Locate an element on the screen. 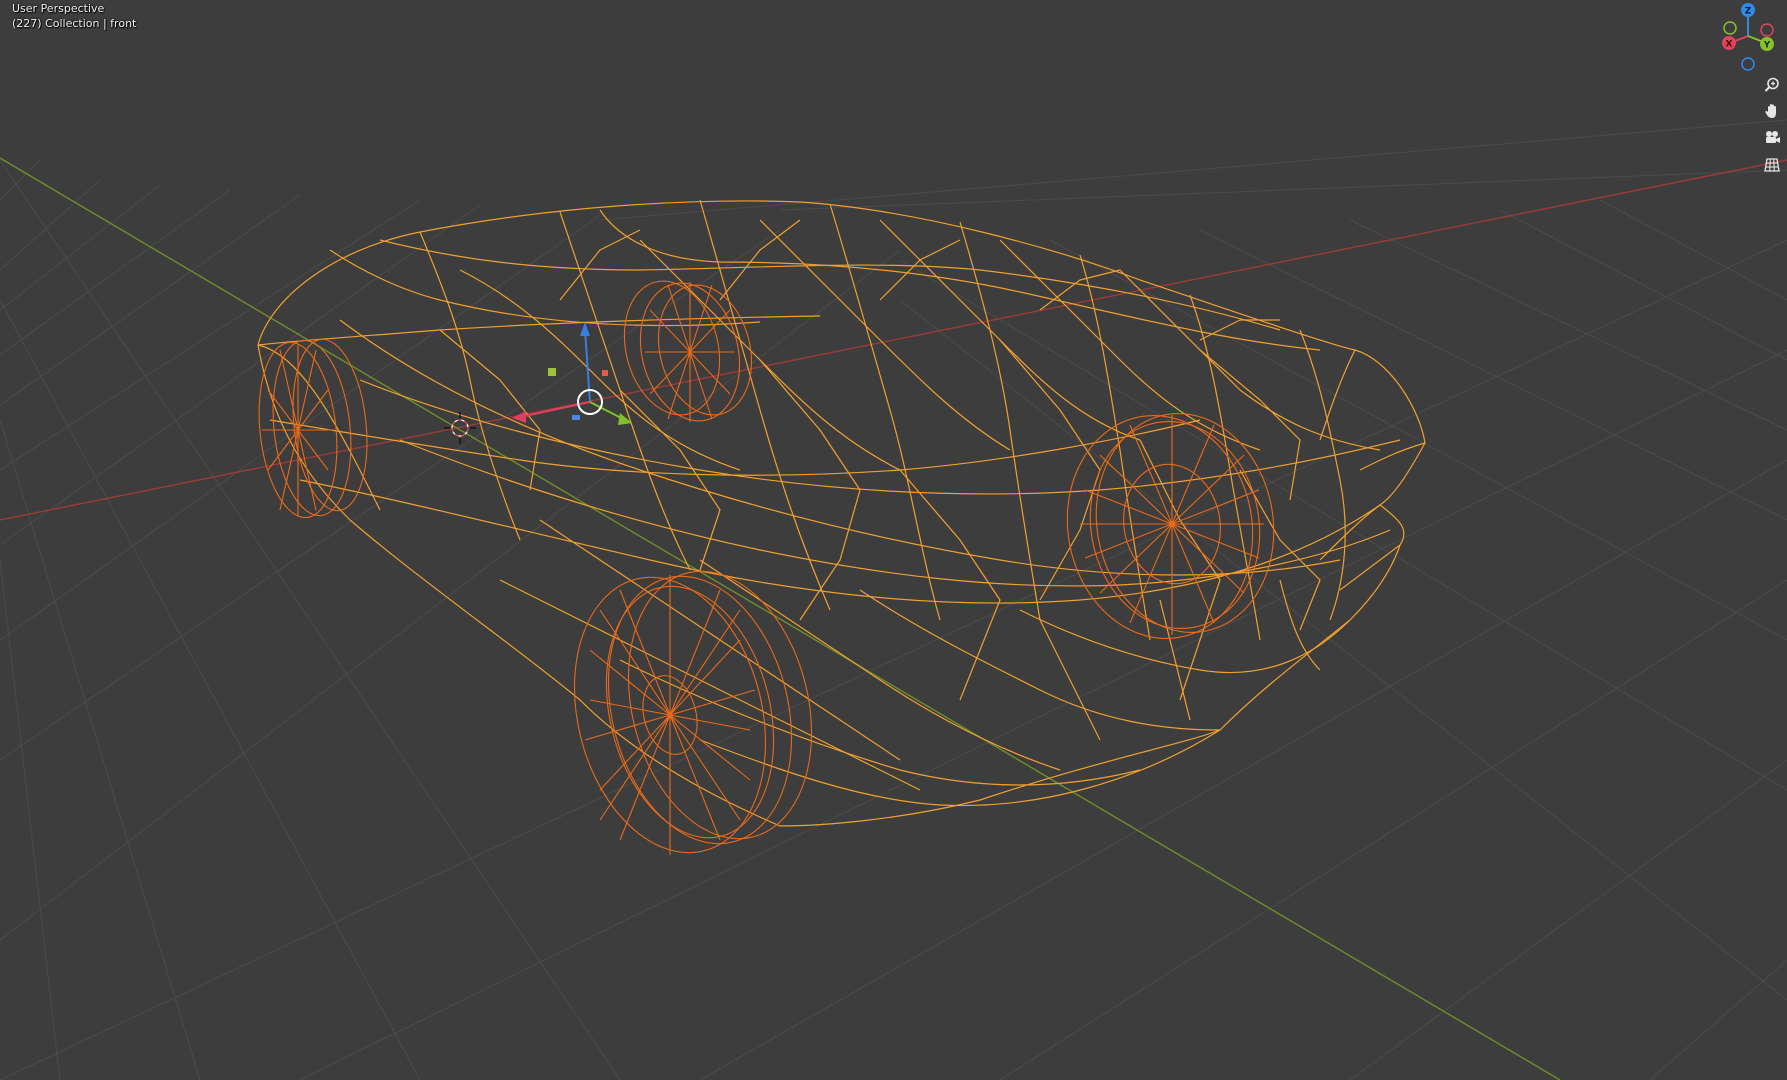 The image size is (1787, 1080). camera-view-button is located at coordinates (1772, 138).